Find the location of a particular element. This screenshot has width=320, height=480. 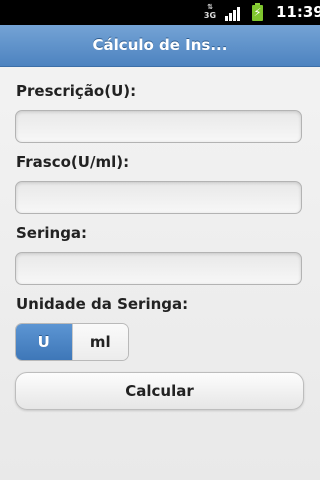

status-time: 11:39 is located at coordinates (298, 12).